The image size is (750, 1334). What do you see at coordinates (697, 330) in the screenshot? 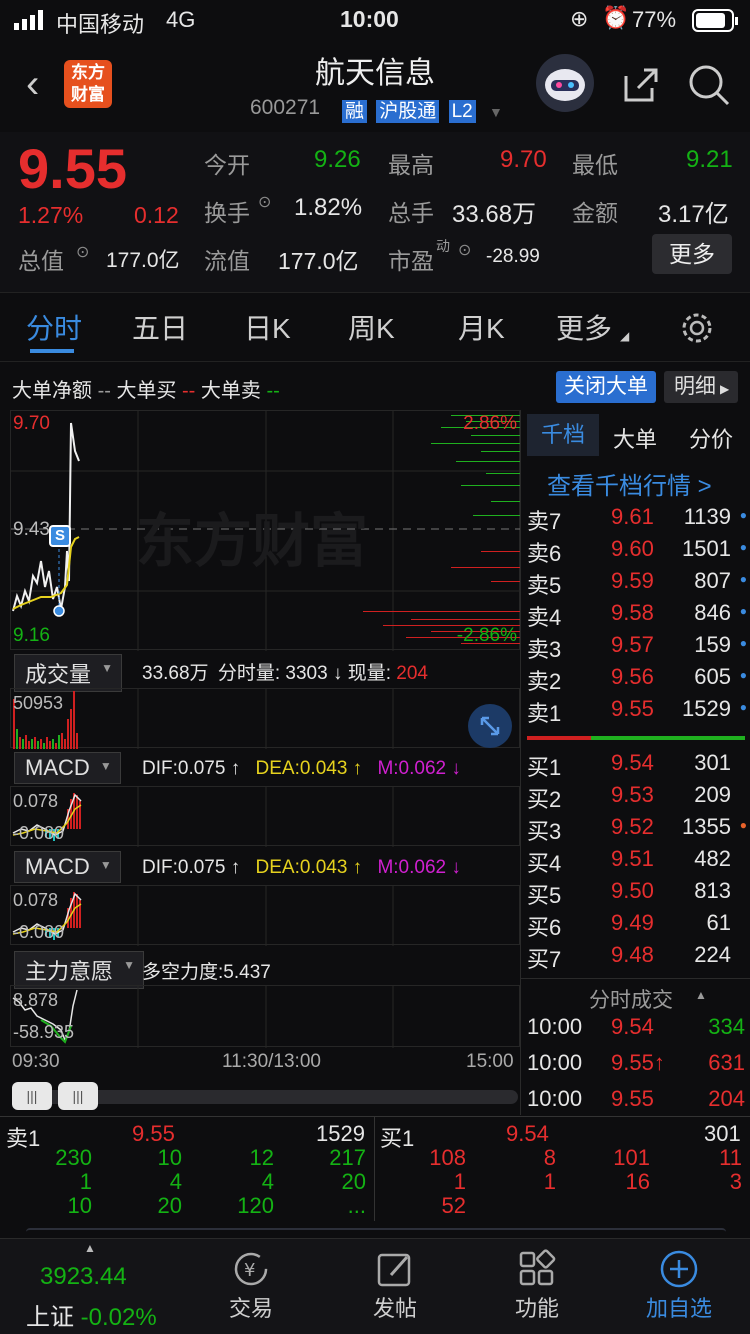
I see `gear-icon` at bounding box center [697, 330].